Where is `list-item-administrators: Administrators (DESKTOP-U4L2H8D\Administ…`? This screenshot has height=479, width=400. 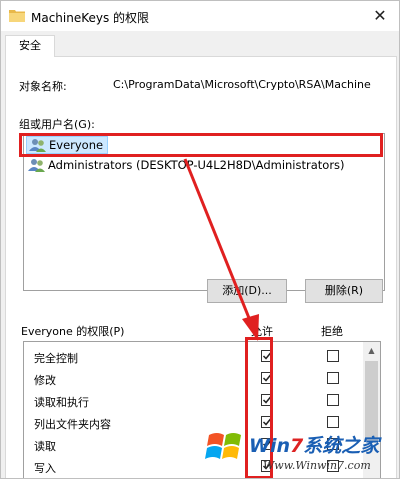
list-item-administrators: Administrators (DESKTOP-U4L2H8D\Administ… is located at coordinates (185, 165).